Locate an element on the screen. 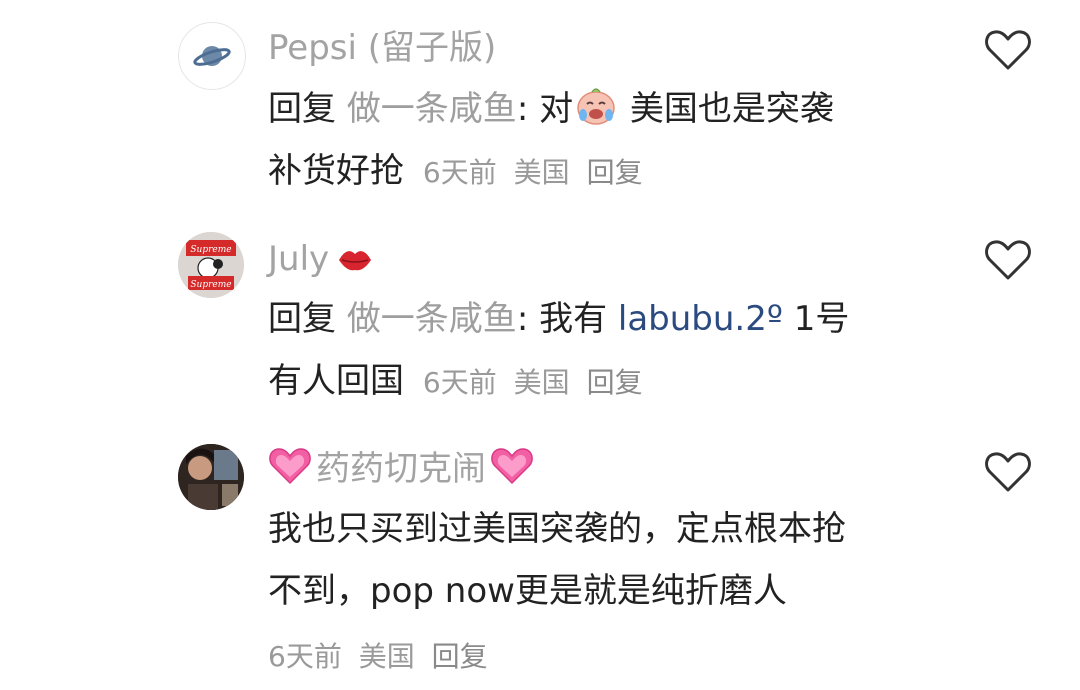 Image resolution: width=1080 pixels, height=690 pixels. avatar: Supreme Supreme is located at coordinates (211, 265).